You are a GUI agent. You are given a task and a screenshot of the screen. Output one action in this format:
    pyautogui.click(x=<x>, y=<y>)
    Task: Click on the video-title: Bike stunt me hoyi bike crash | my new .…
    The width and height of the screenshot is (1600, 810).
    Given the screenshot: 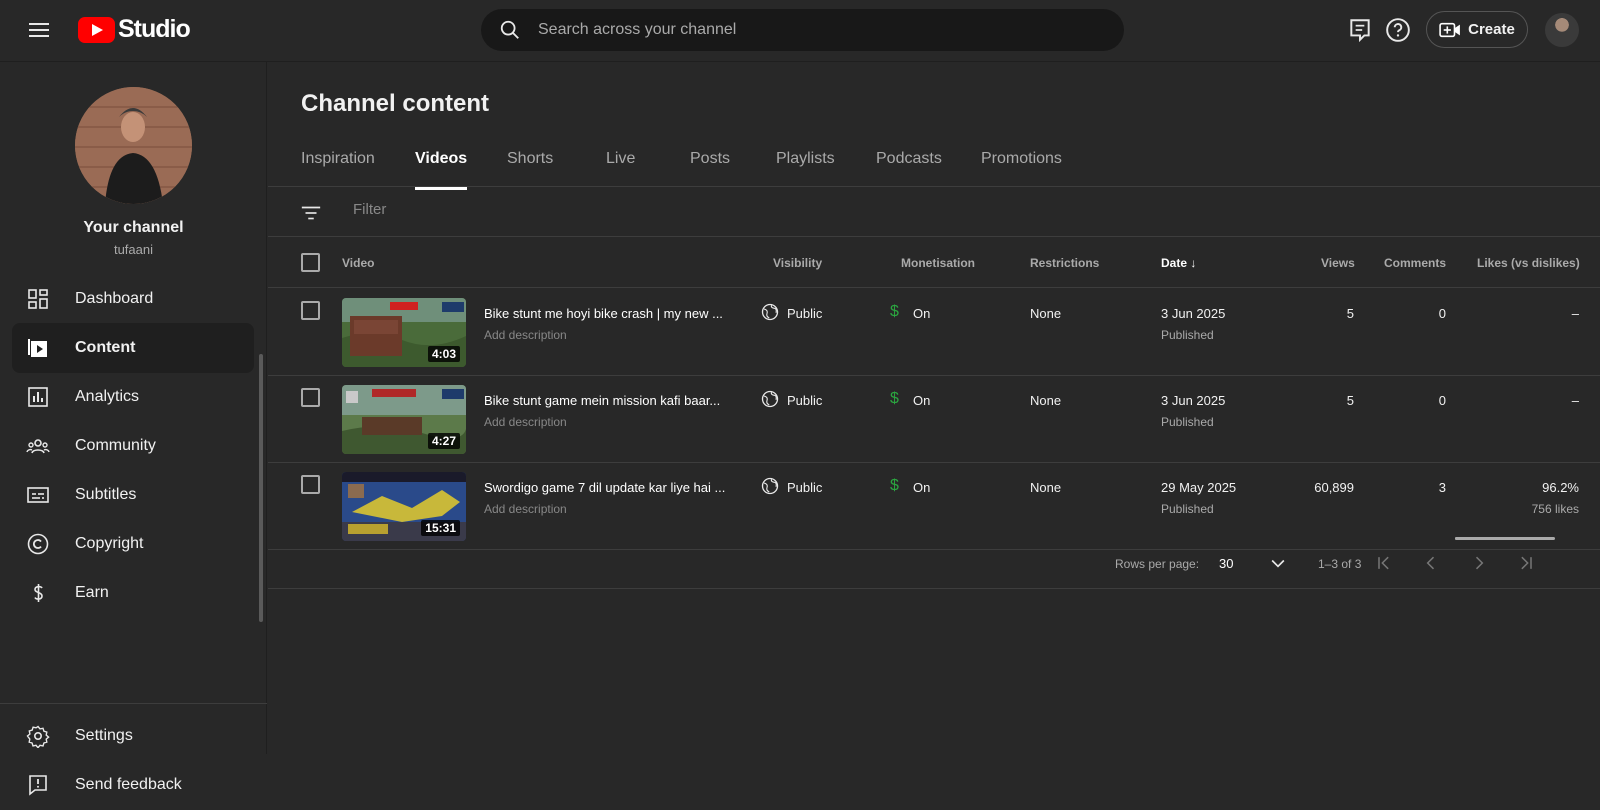 What is the action you would take?
    pyautogui.click(x=609, y=313)
    